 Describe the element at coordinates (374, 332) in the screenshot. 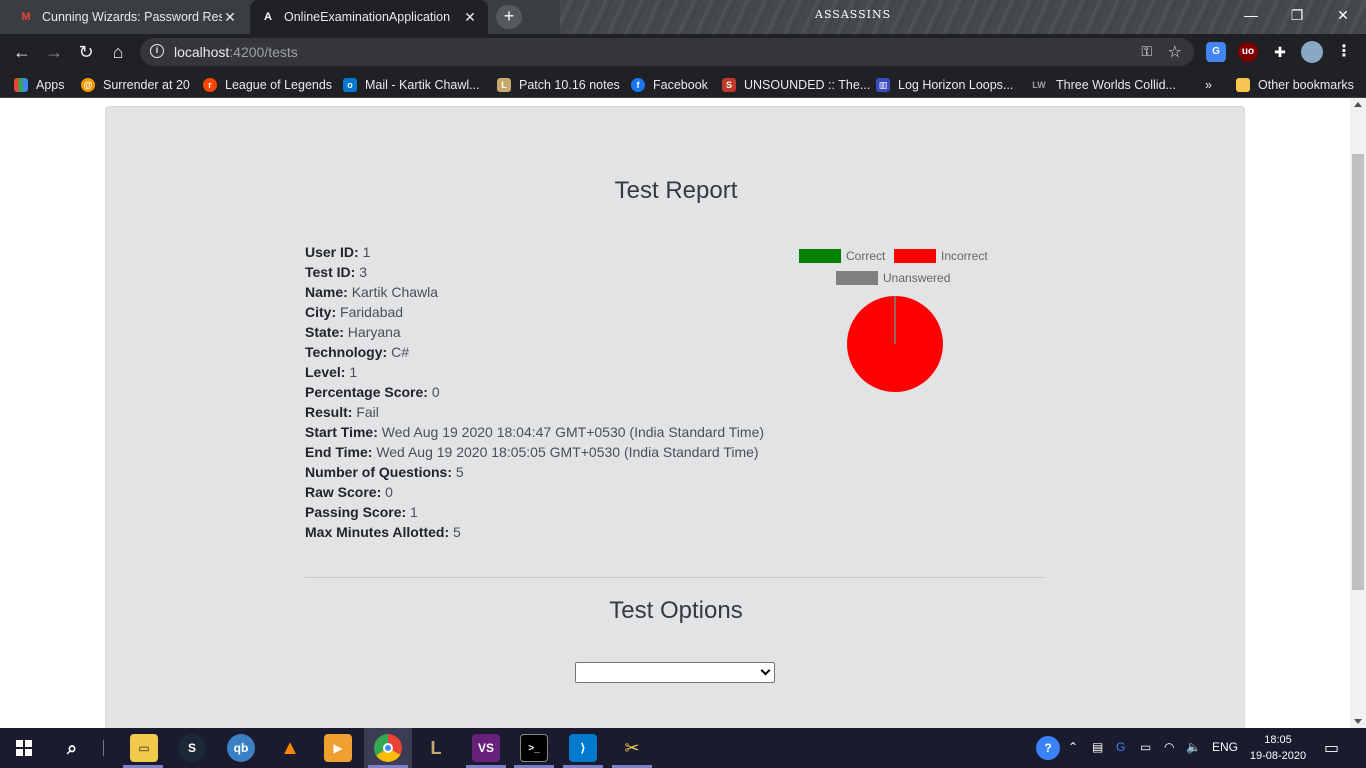

I see `detail-value: Haryana` at that location.